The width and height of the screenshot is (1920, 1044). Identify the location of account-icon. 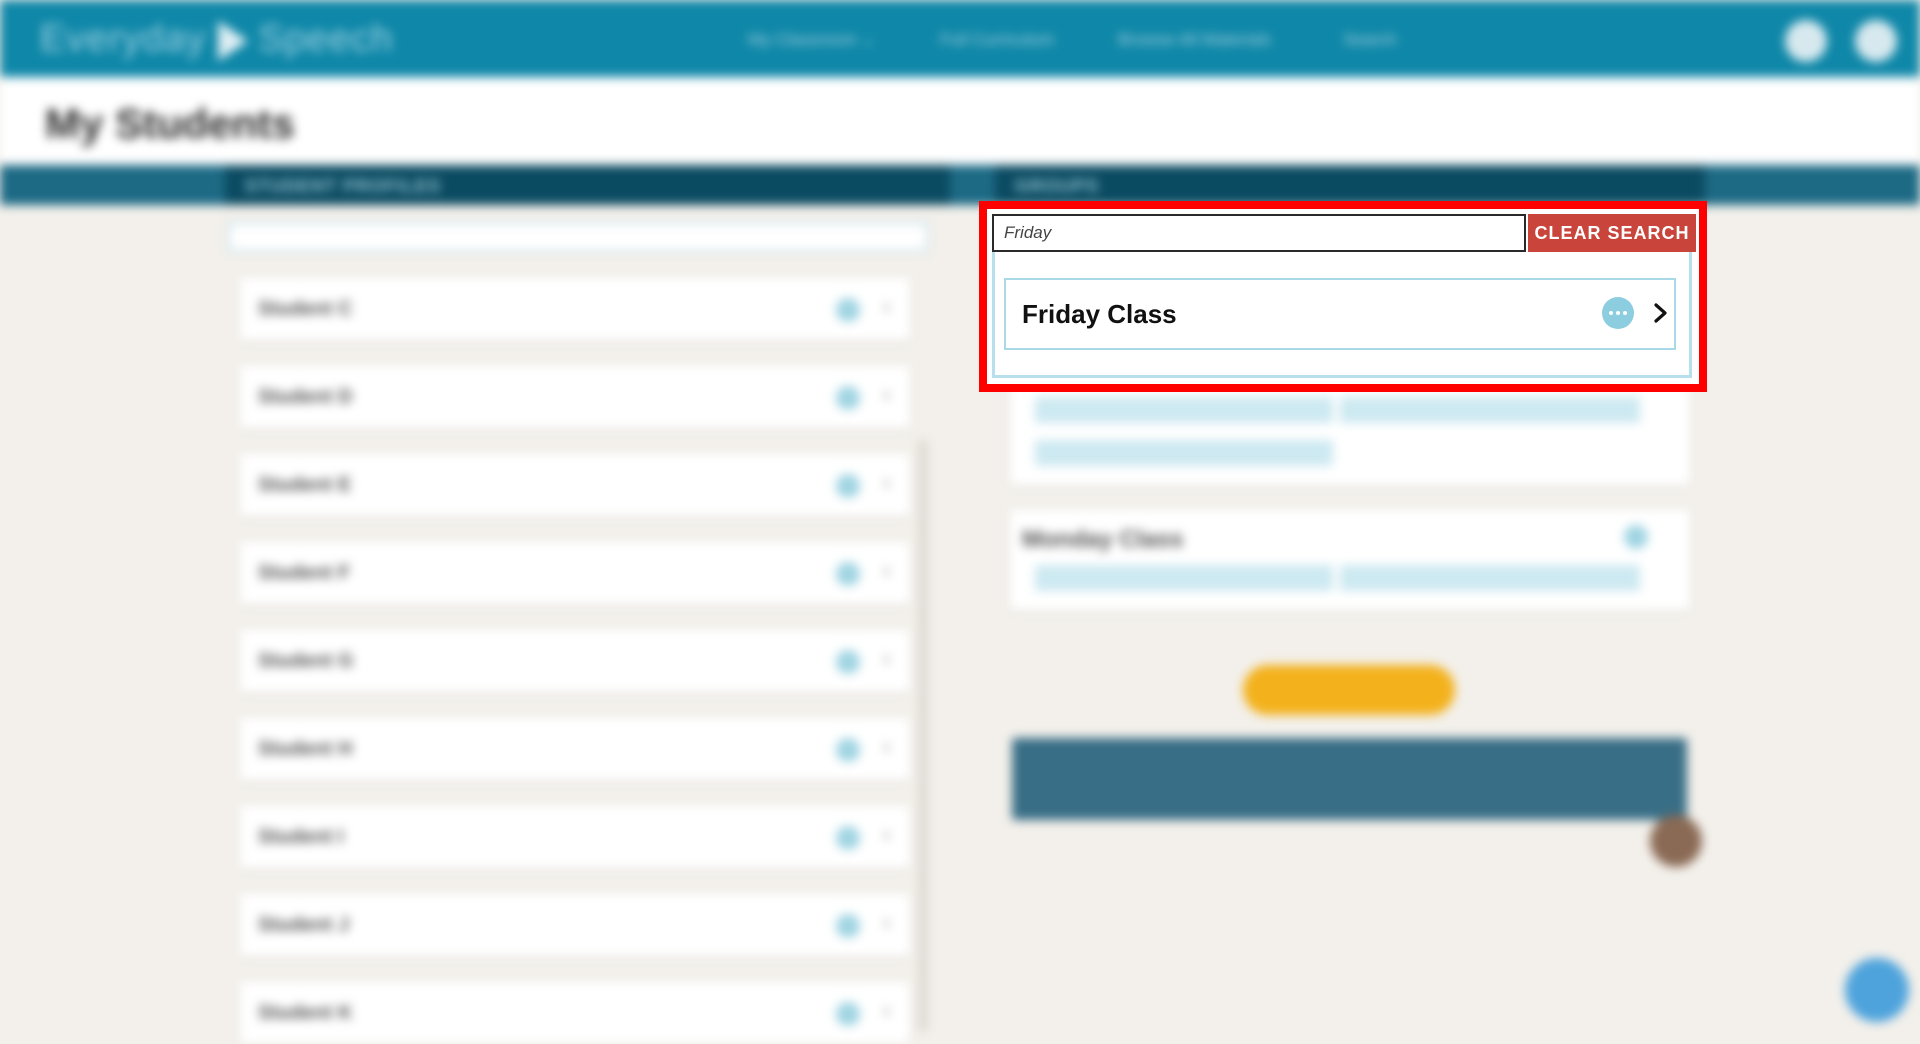
(1876, 41).